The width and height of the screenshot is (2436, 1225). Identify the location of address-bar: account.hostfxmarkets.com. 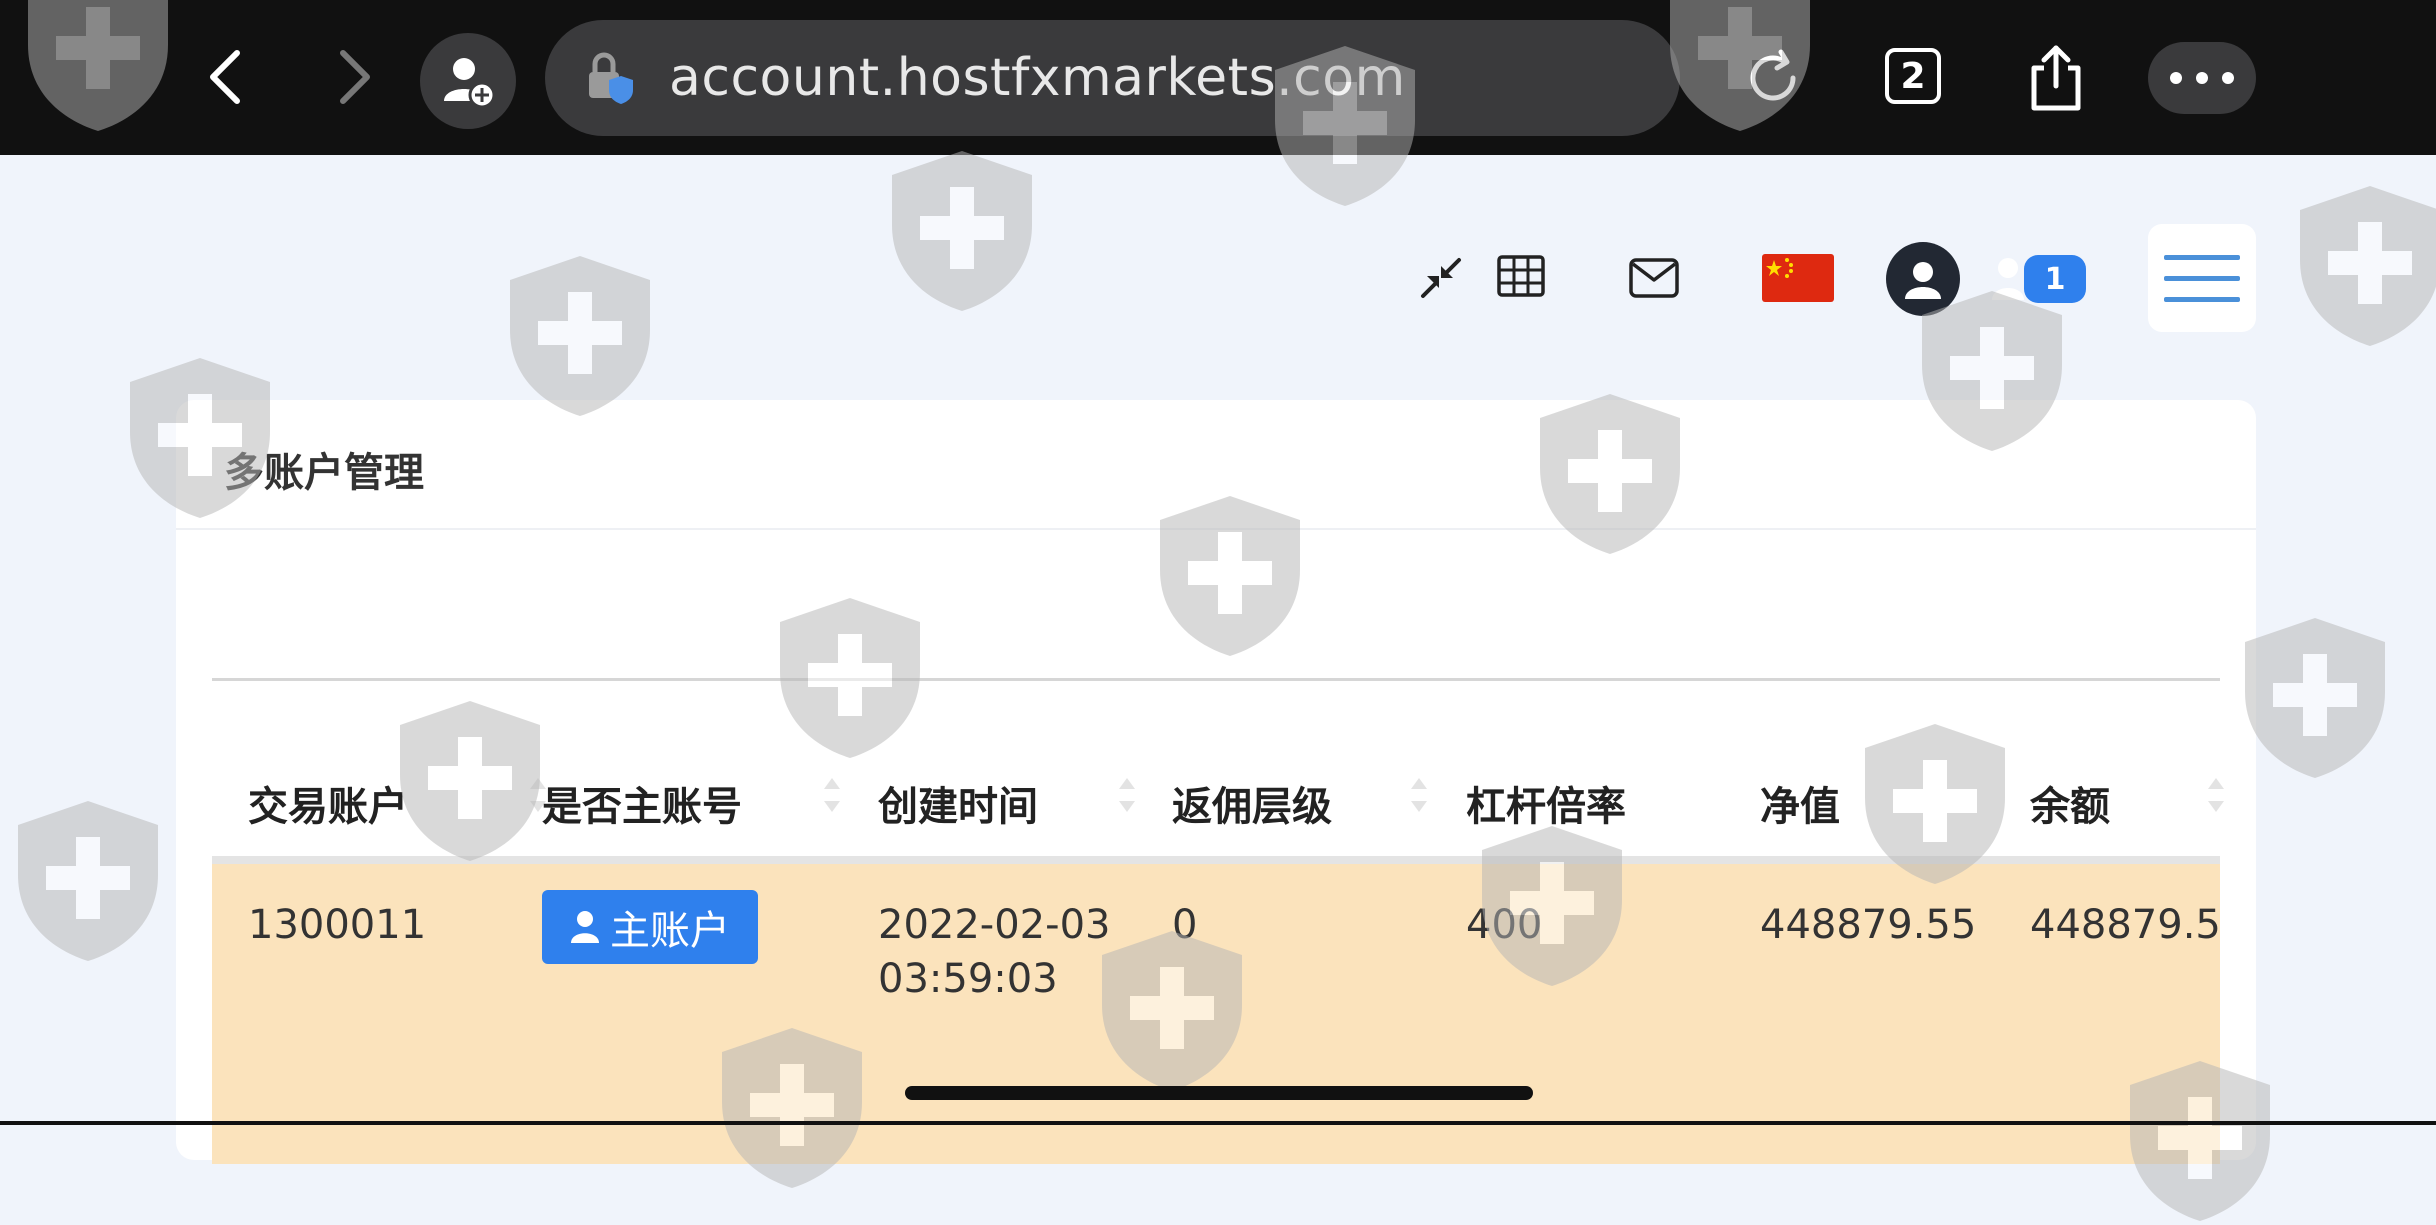
(1112, 78).